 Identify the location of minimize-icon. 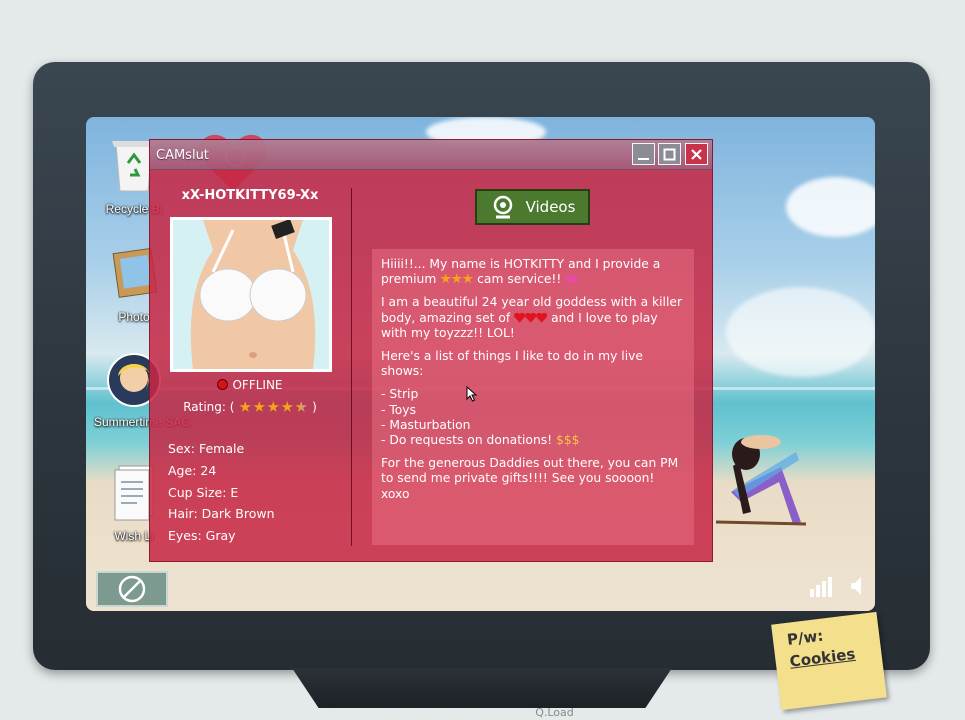
(643, 158).